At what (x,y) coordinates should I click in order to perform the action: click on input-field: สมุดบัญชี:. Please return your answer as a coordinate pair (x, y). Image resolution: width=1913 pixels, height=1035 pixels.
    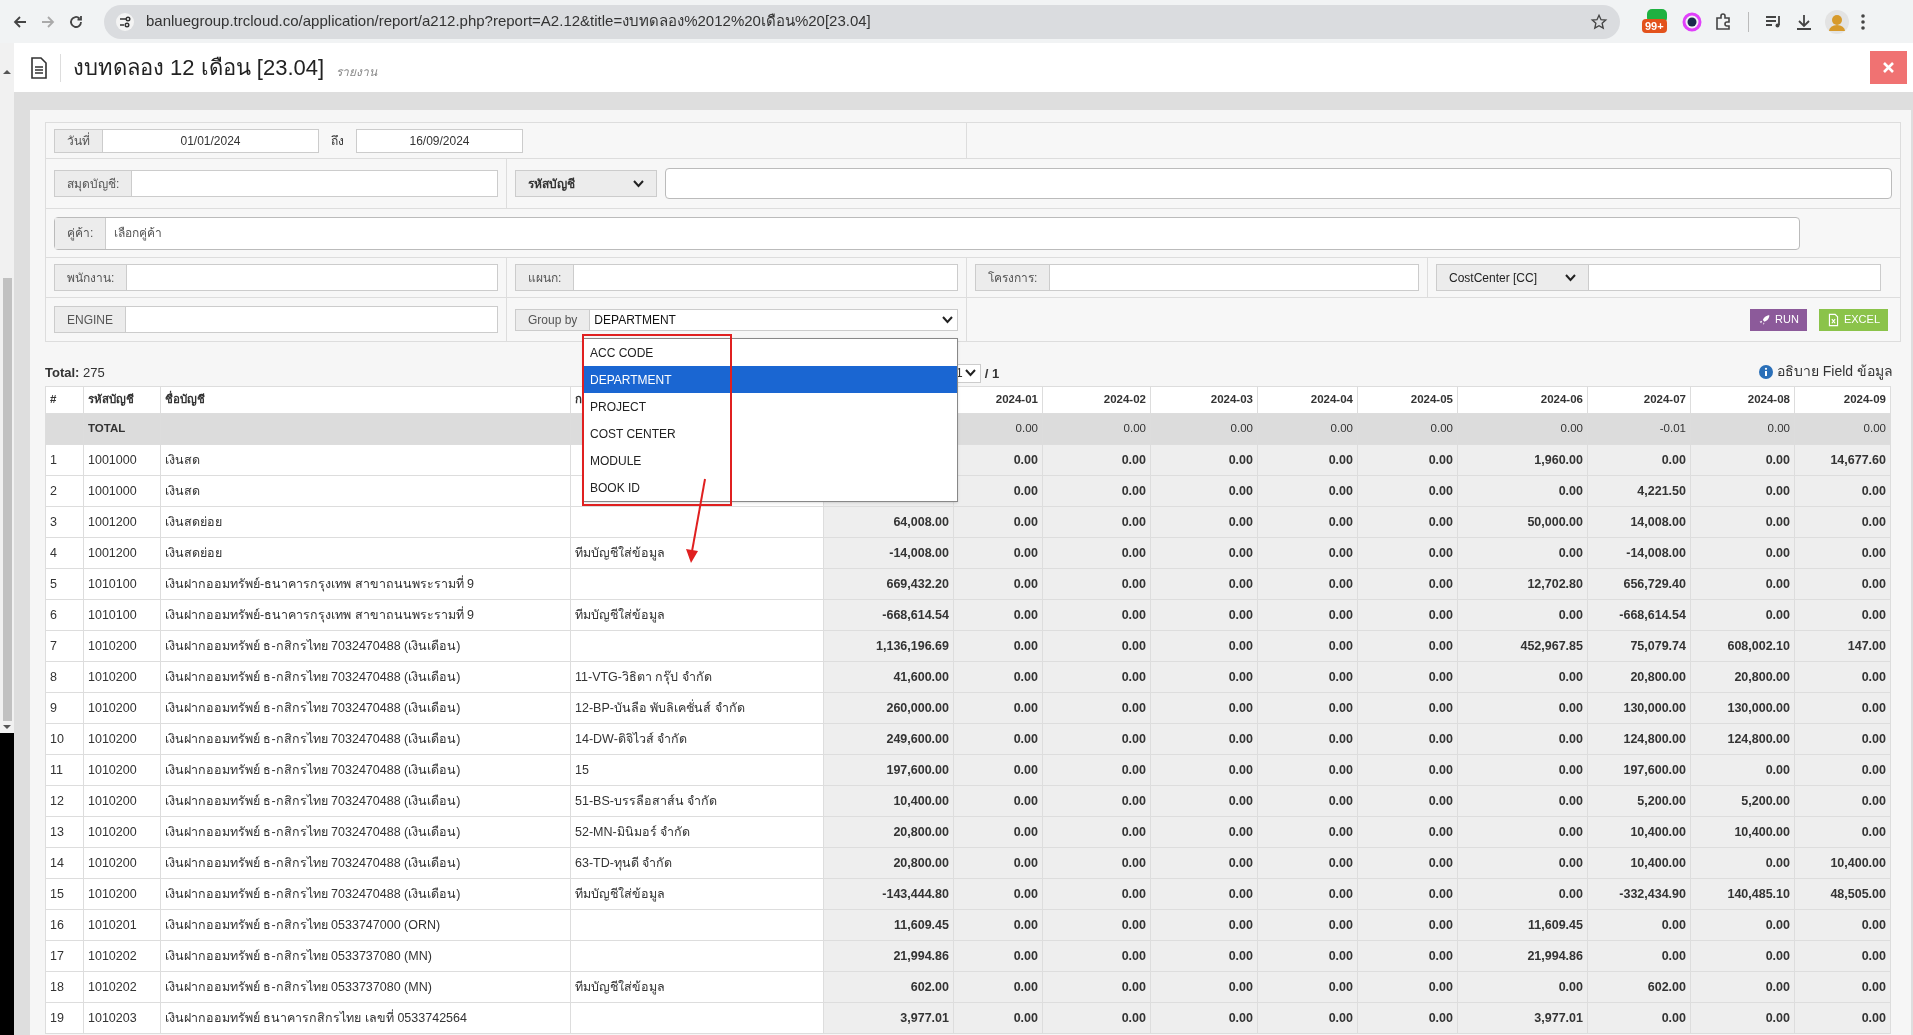
    Looking at the image, I should click on (276, 183).